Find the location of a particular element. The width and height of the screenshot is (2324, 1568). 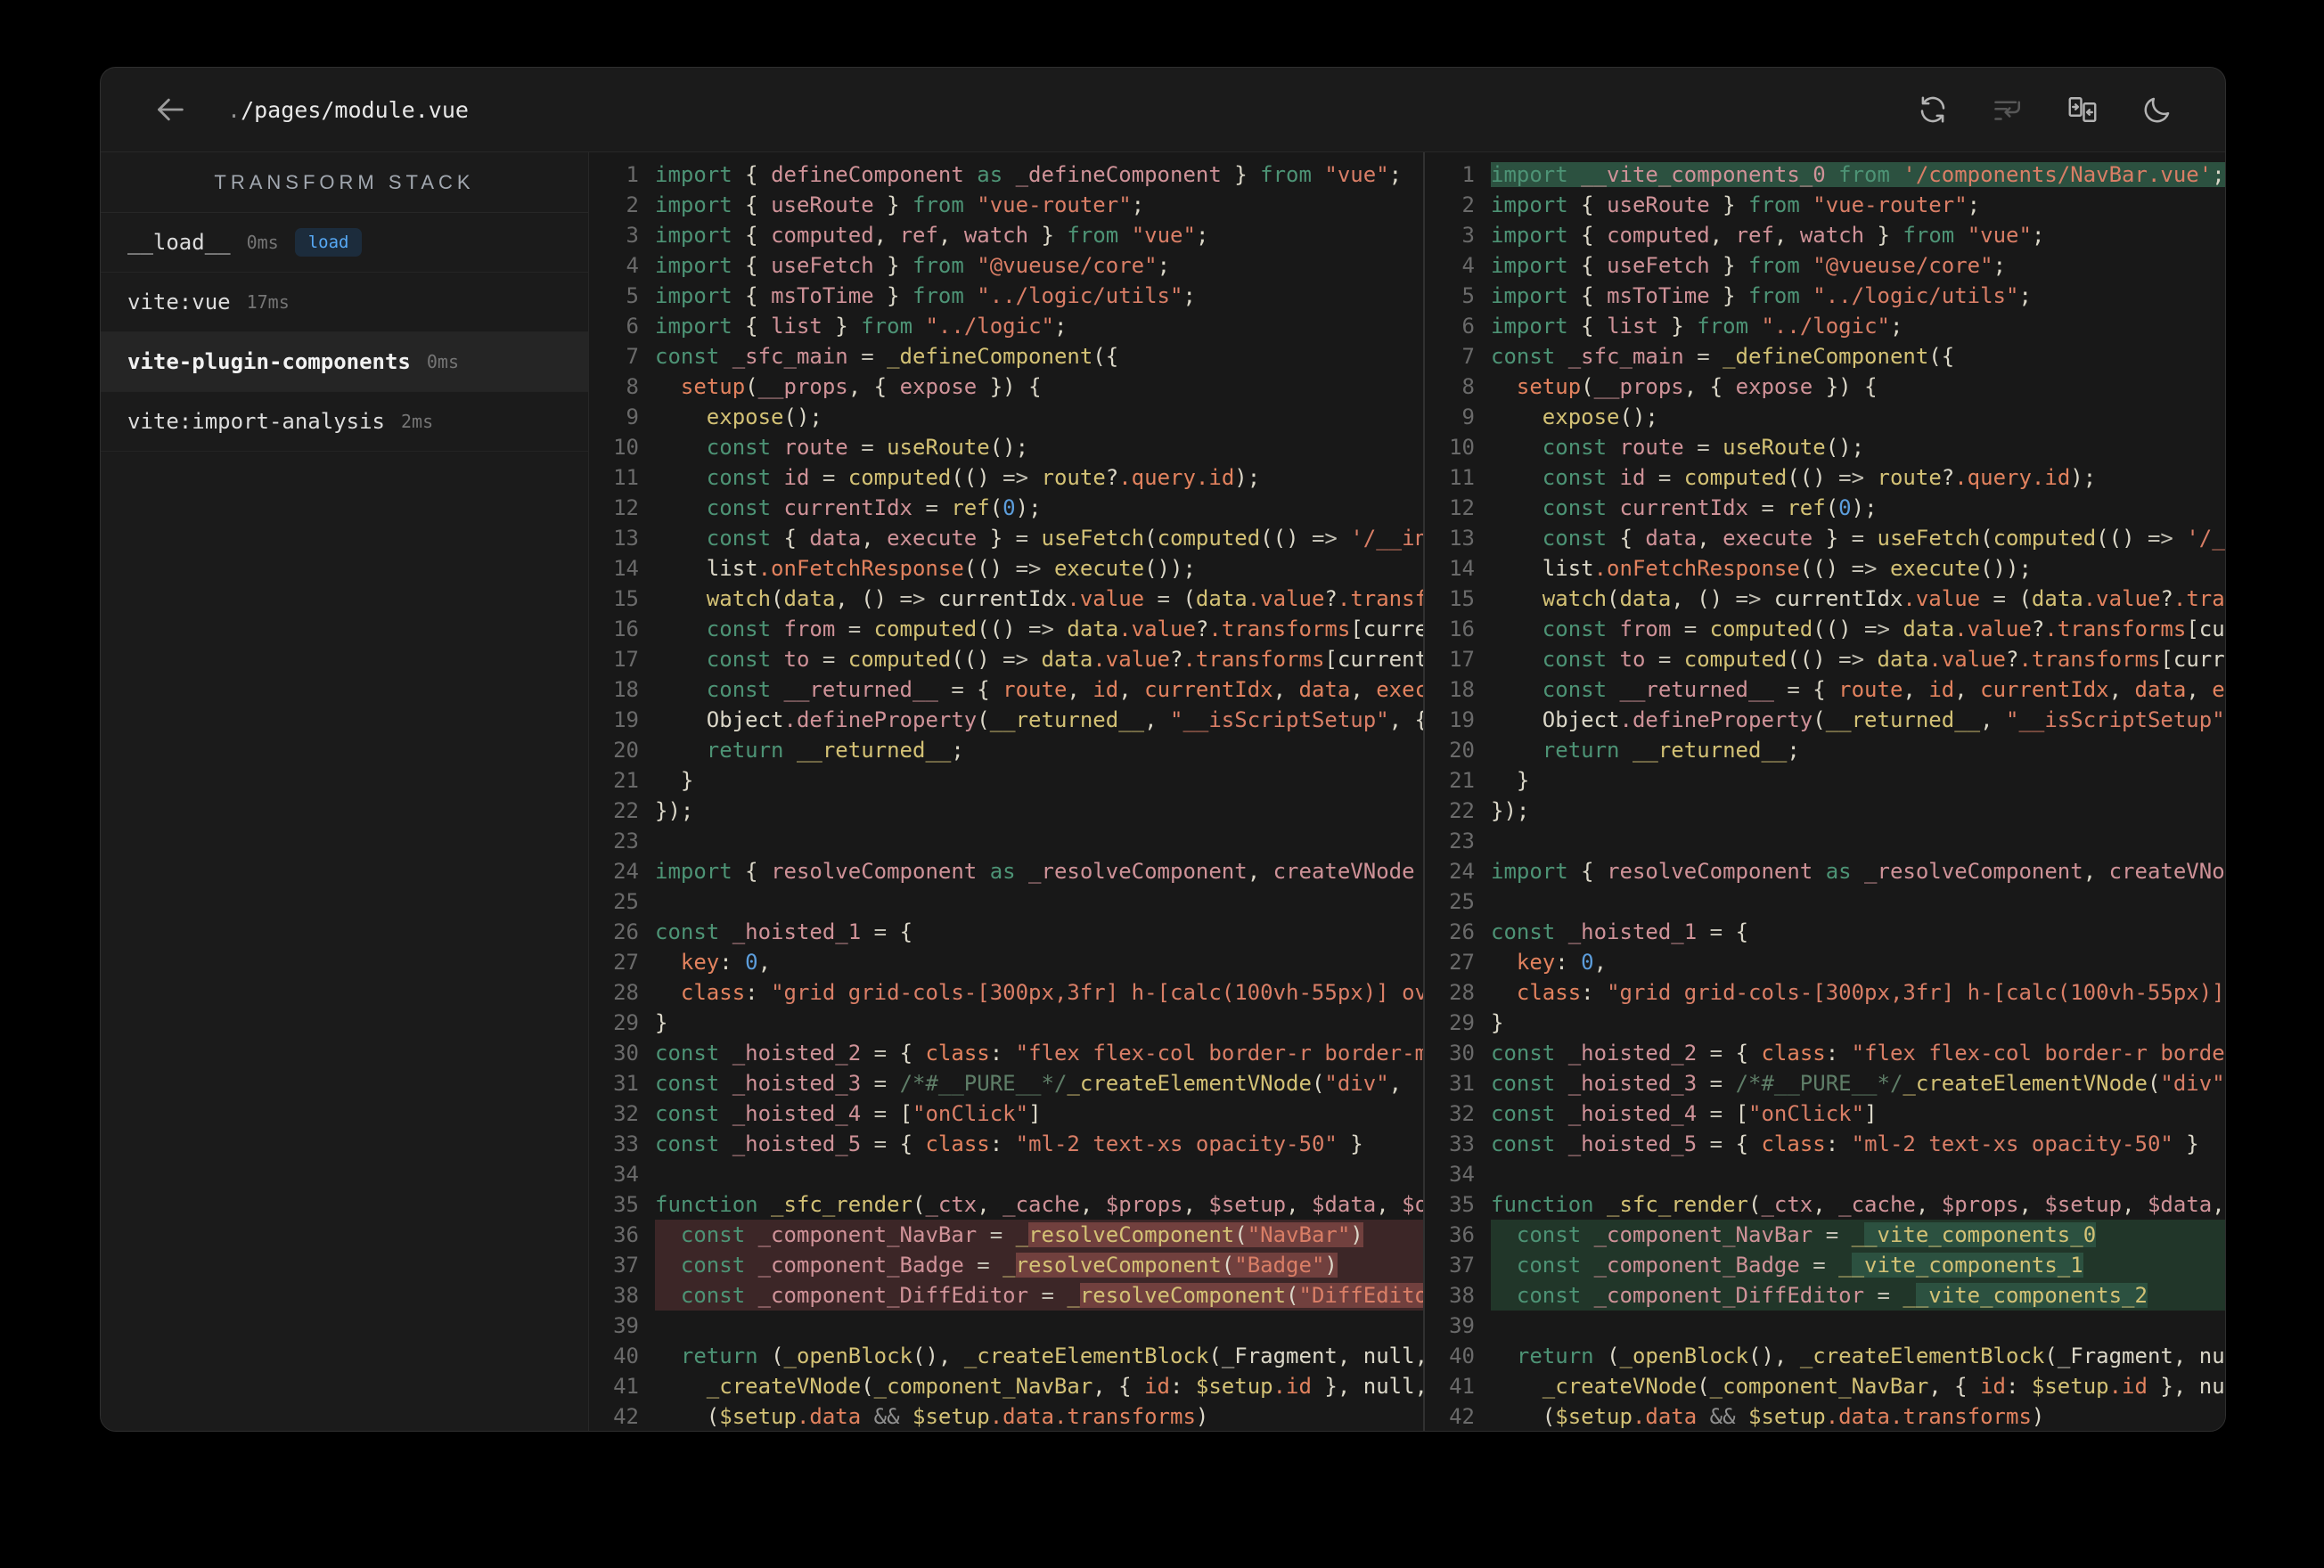

plugin-name: vite:import-analysis is located at coordinates (256, 421).